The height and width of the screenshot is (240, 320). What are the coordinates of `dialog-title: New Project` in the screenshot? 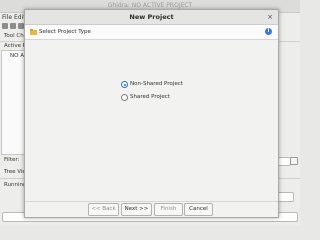 It's located at (151, 17).